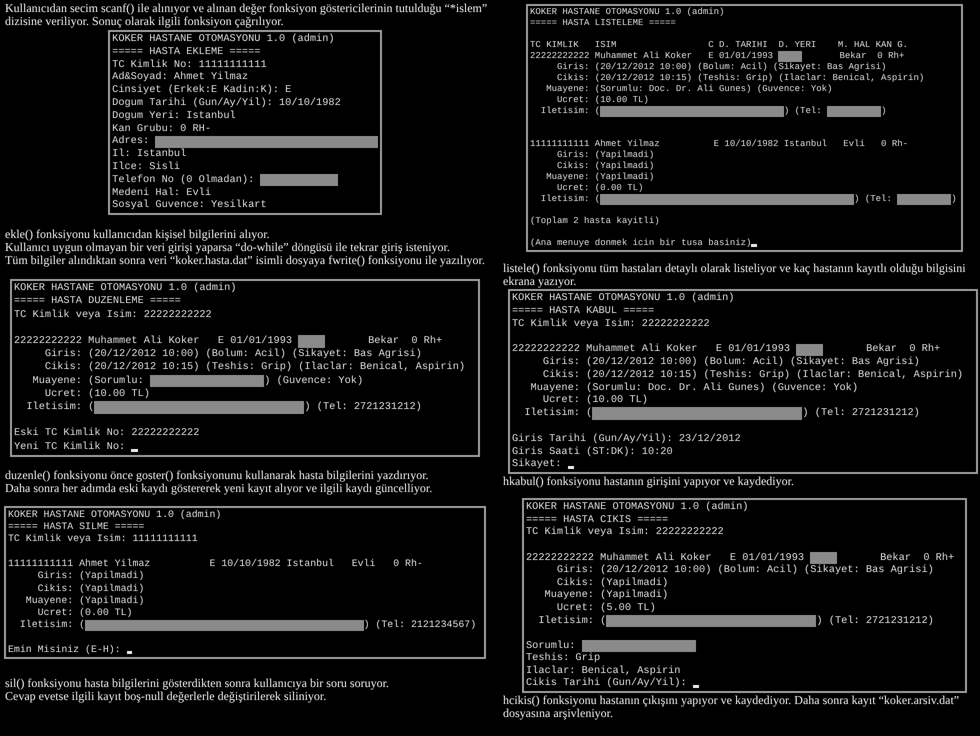 The image size is (980, 736). What do you see at coordinates (652, 349) in the screenshot?
I see `terminal-text: 22222222222 Muhammet Ali Koker E 01/01/1993` at bounding box center [652, 349].